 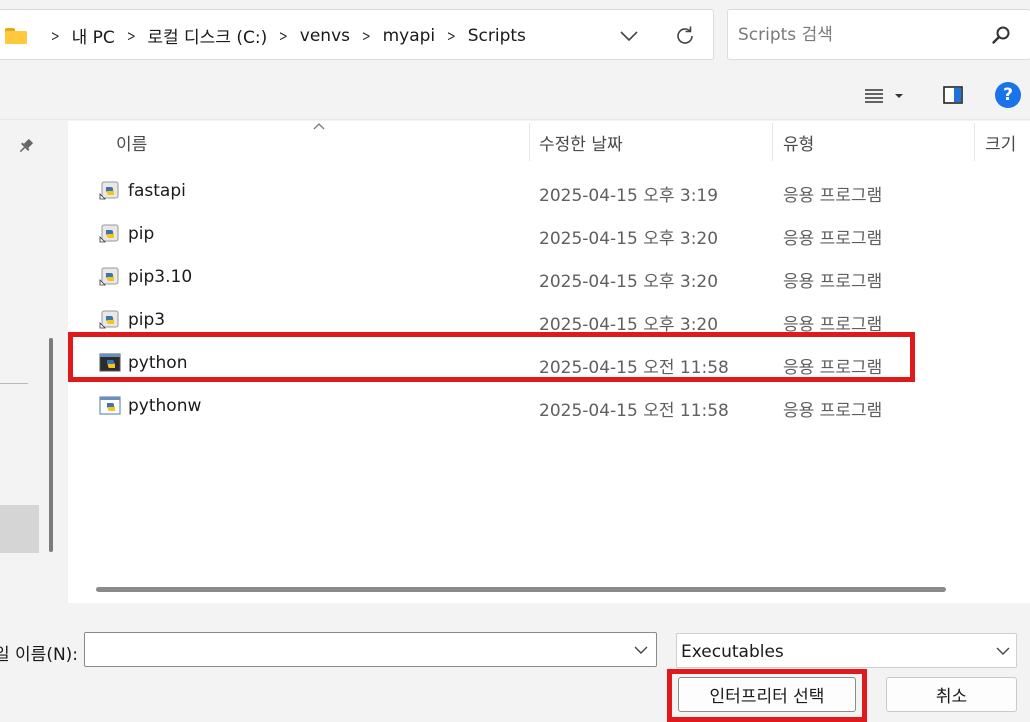 What do you see at coordinates (141, 234) in the screenshot?
I see `file-name: pip` at bounding box center [141, 234].